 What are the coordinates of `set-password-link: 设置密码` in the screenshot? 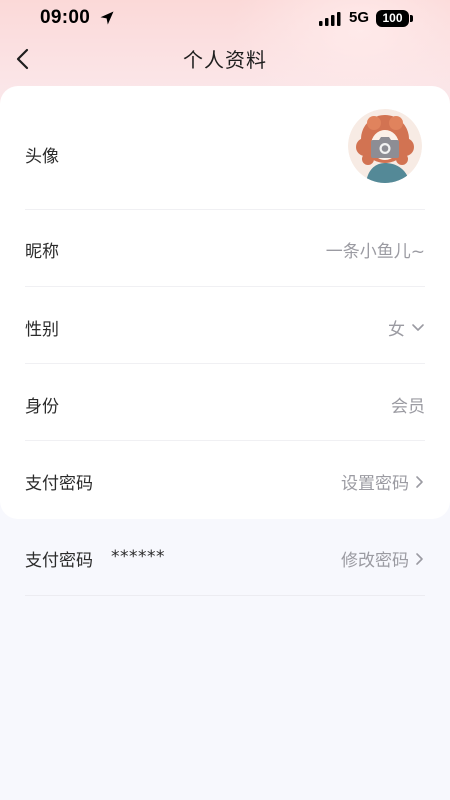 It's located at (383, 481).